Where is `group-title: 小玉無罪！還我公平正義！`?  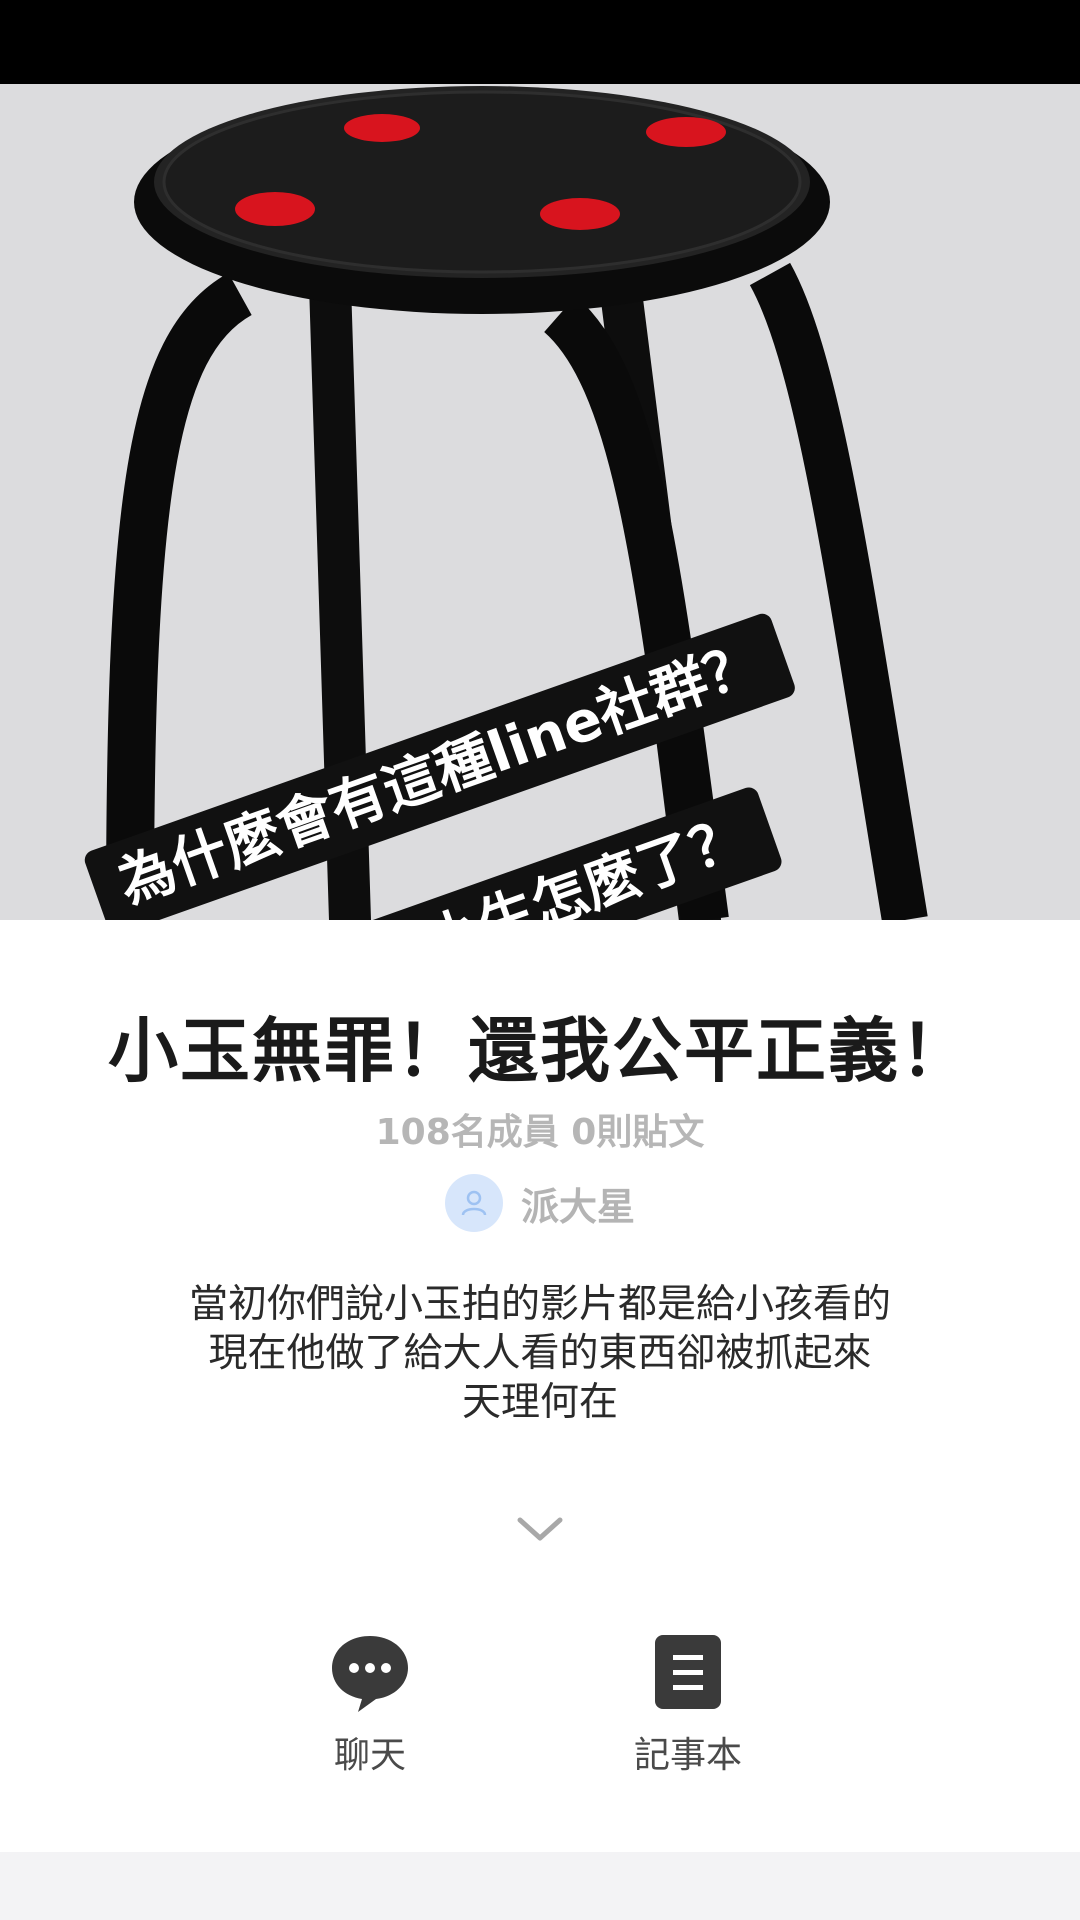
group-title: 小玉無罪！還我公平正義！ is located at coordinates (540, 1051).